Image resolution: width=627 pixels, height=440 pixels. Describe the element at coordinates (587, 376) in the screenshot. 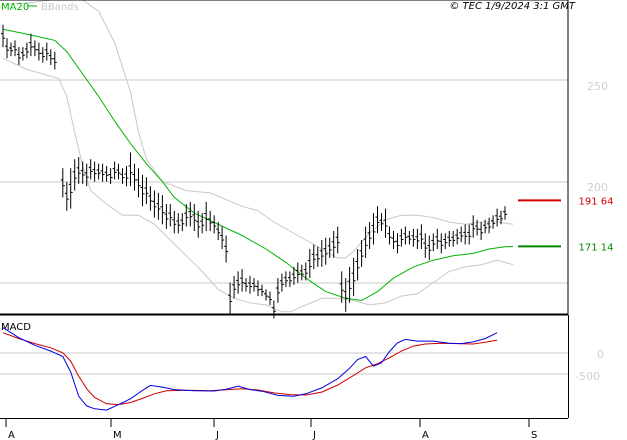

I see `macd-y-tick-label: -500` at that location.